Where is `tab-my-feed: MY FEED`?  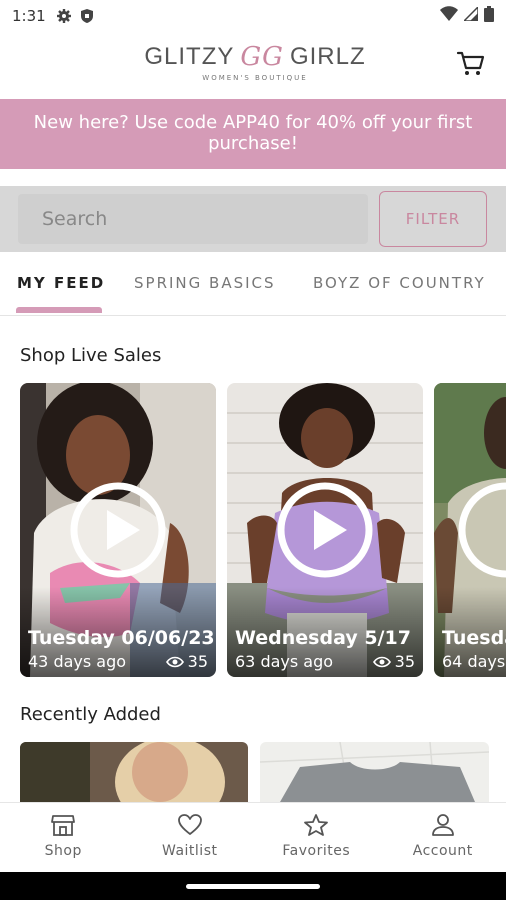
tab-my-feed: MY FEED is located at coordinates (61, 283).